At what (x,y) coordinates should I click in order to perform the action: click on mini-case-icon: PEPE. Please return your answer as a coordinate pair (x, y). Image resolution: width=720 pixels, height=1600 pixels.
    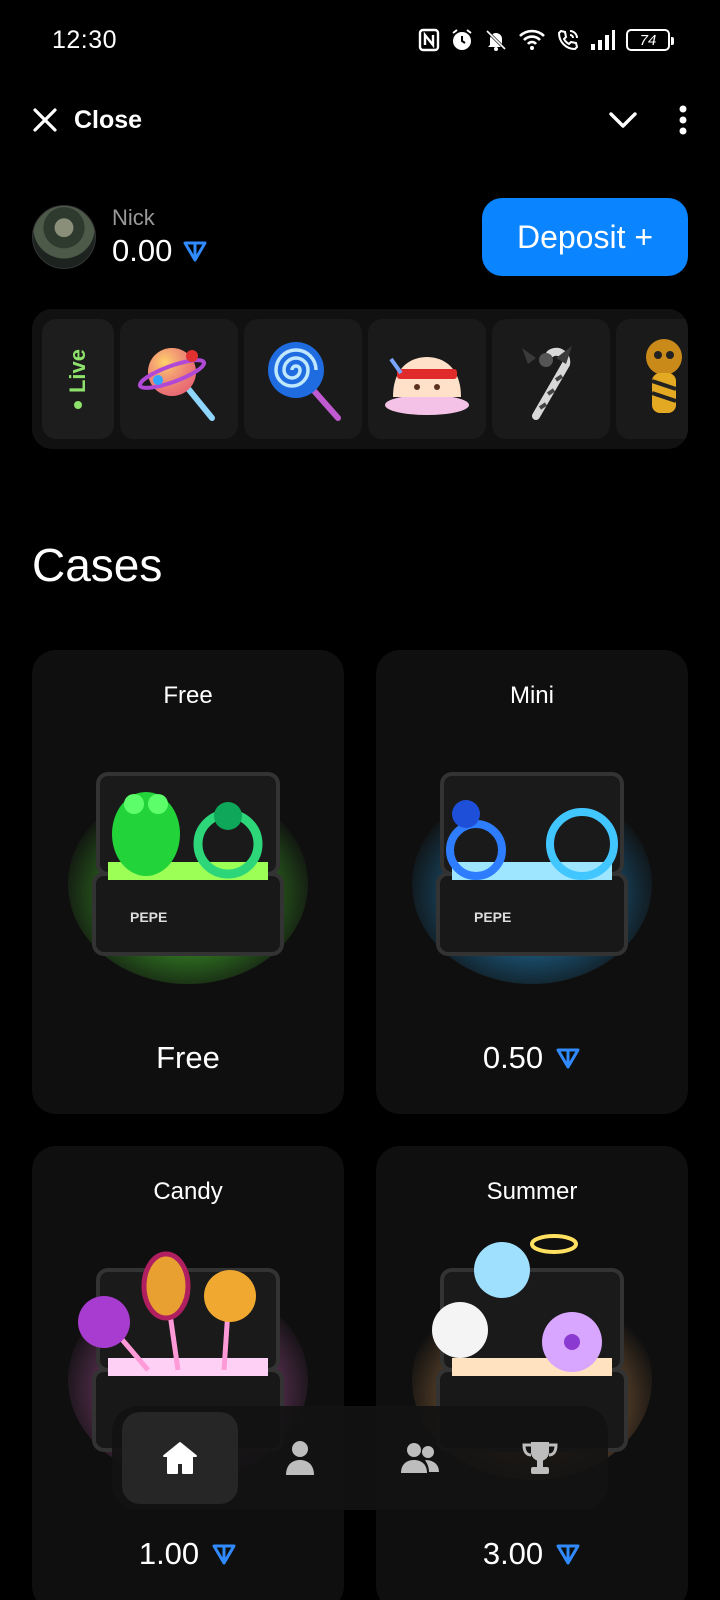
    Looking at the image, I should click on (532, 878).